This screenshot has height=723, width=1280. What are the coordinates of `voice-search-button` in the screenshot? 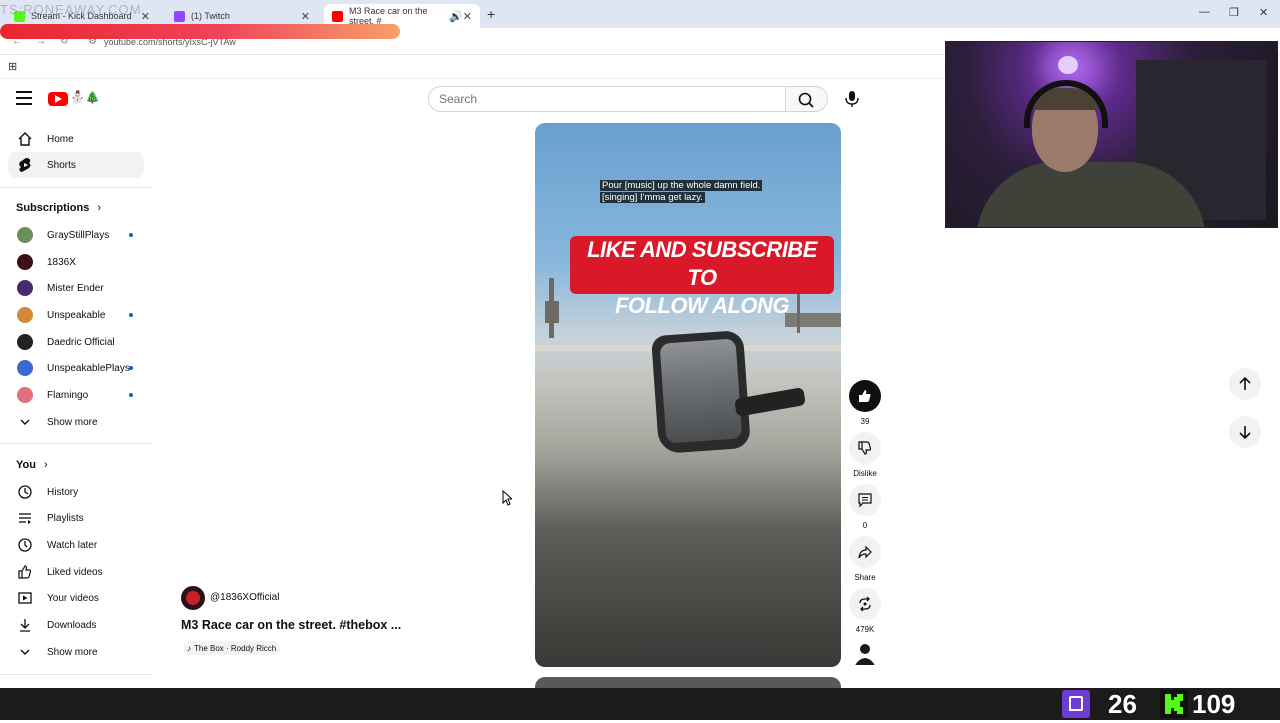 It's located at (852, 99).